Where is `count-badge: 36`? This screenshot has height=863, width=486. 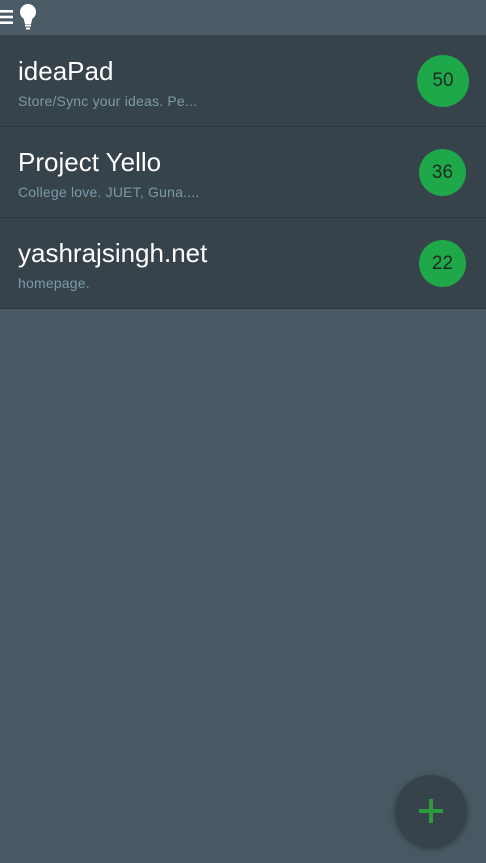 count-badge: 36 is located at coordinates (442, 172).